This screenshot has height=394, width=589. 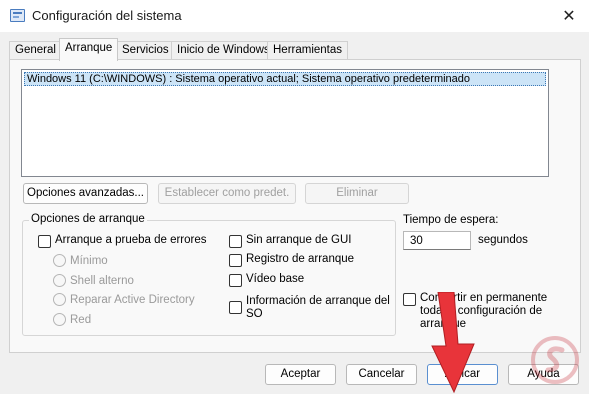 What do you see at coordinates (17, 15) in the screenshot?
I see `system-config-icon` at bounding box center [17, 15].